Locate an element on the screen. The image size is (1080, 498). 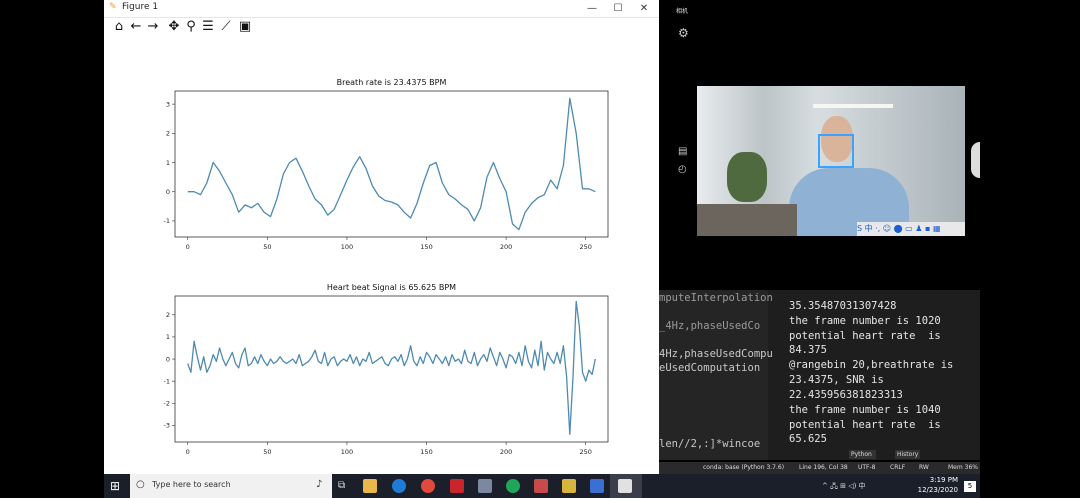
video-mode-icon: ▤ is located at coordinates (682, 151).